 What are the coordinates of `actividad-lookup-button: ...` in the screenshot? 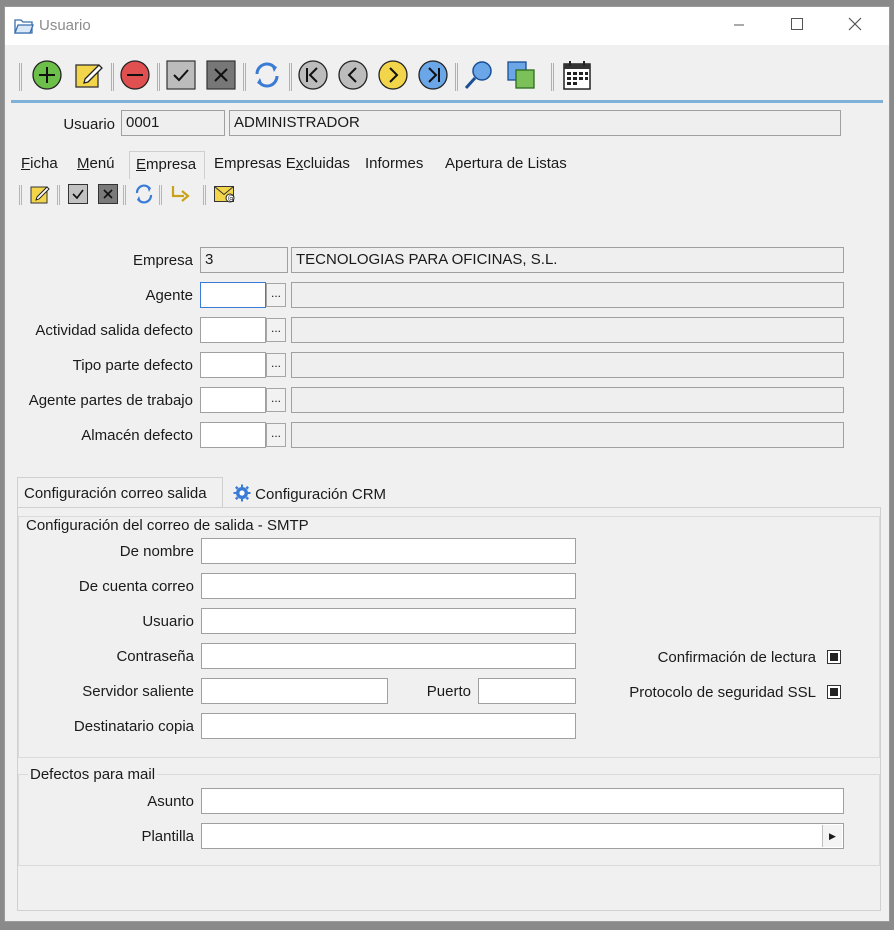 It's located at (276, 330).